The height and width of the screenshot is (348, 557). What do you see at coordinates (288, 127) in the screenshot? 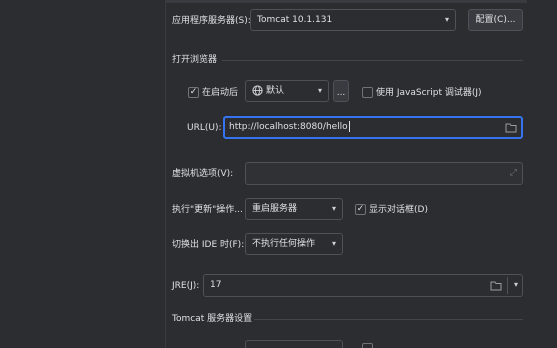
I see `url-value: http://localhost:8080/hello` at bounding box center [288, 127].